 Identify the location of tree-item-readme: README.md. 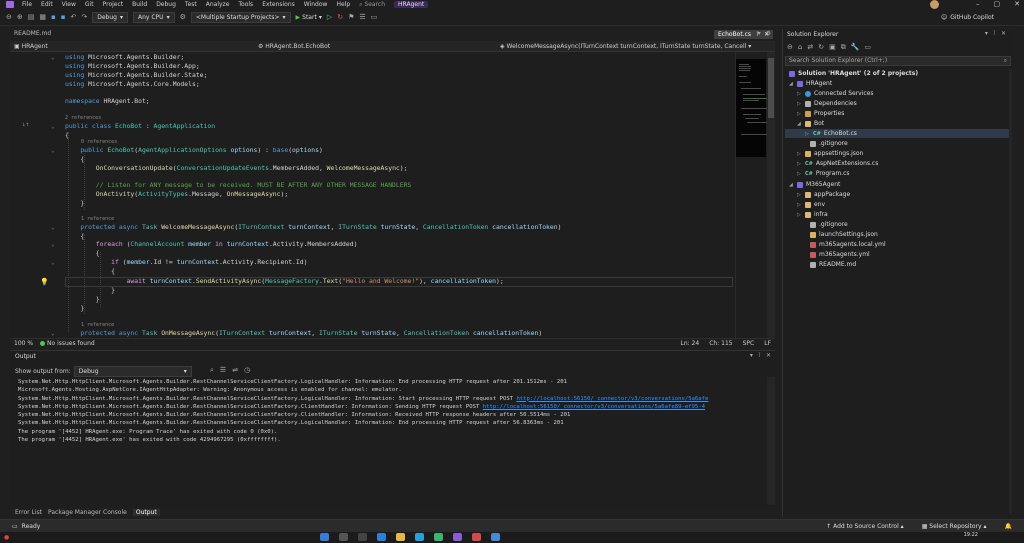
(829, 264).